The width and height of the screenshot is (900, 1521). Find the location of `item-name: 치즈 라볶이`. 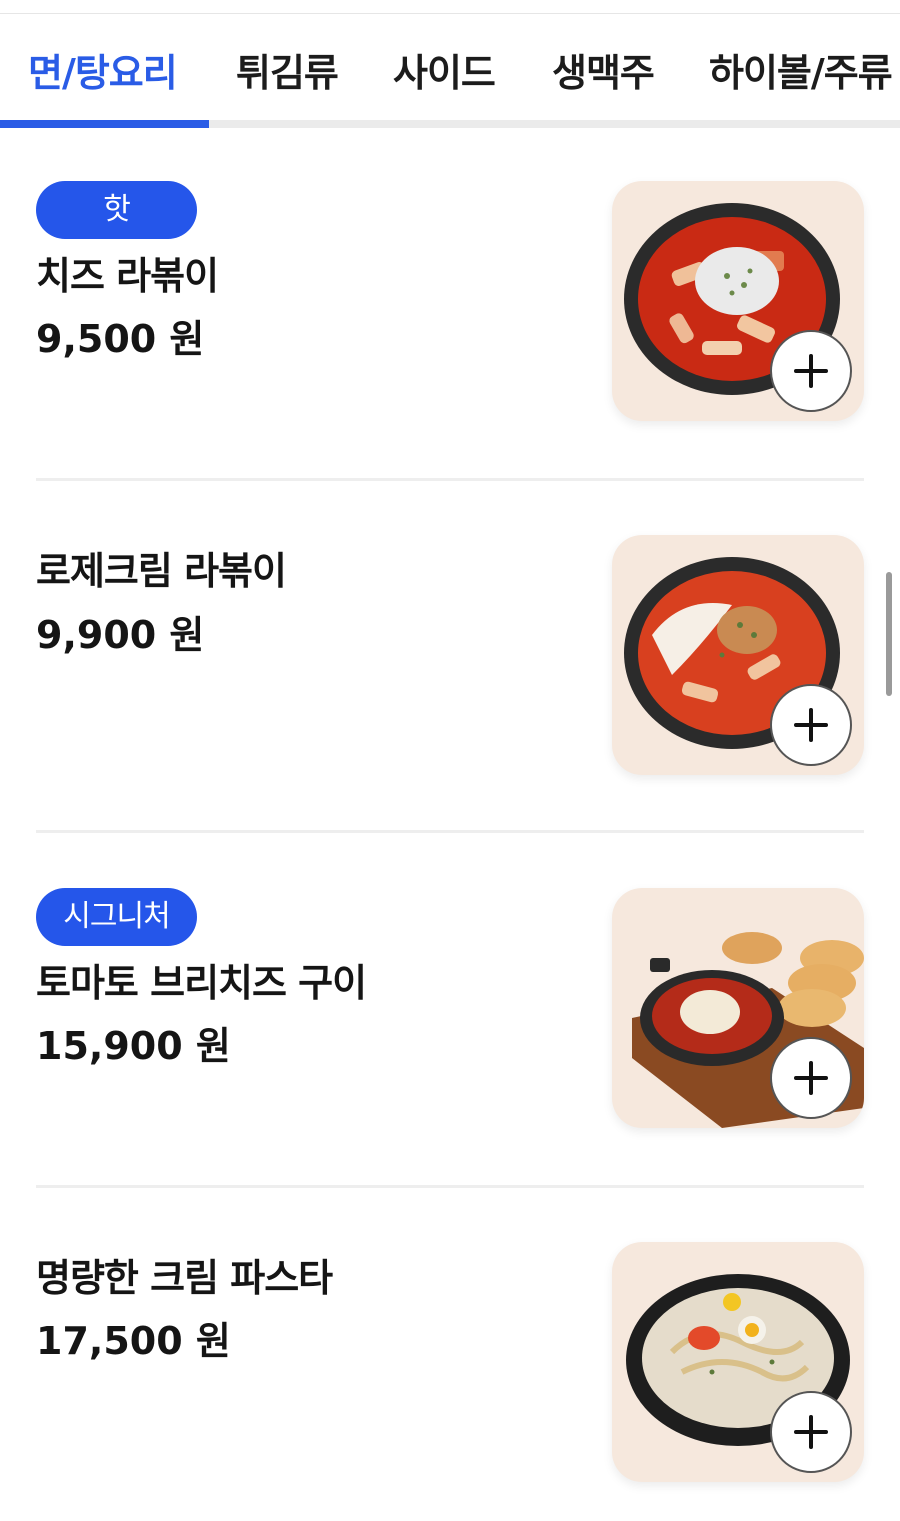

item-name: 치즈 라볶이 is located at coordinates (127, 276).